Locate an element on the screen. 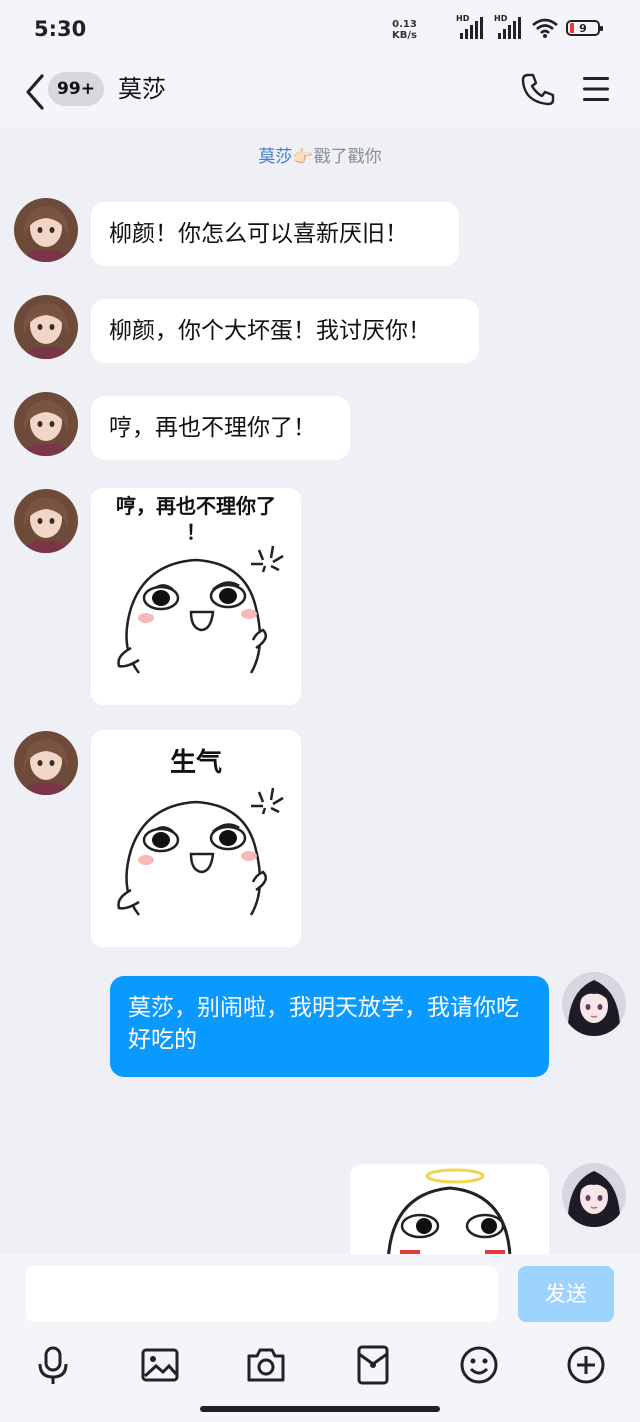 This screenshot has width=640, height=1422. chat-title: 莫莎 is located at coordinates (142, 89).